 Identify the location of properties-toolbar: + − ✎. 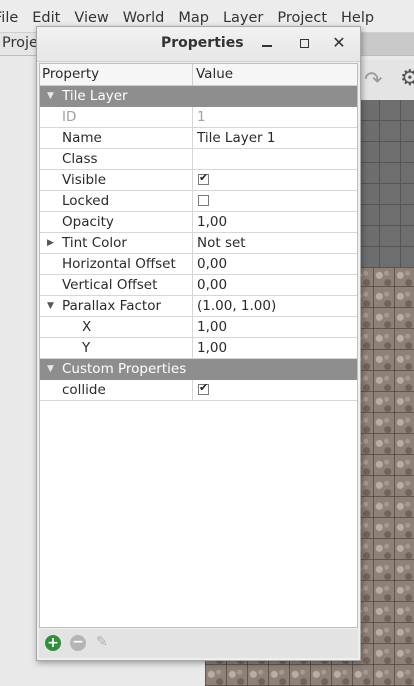
(198, 643).